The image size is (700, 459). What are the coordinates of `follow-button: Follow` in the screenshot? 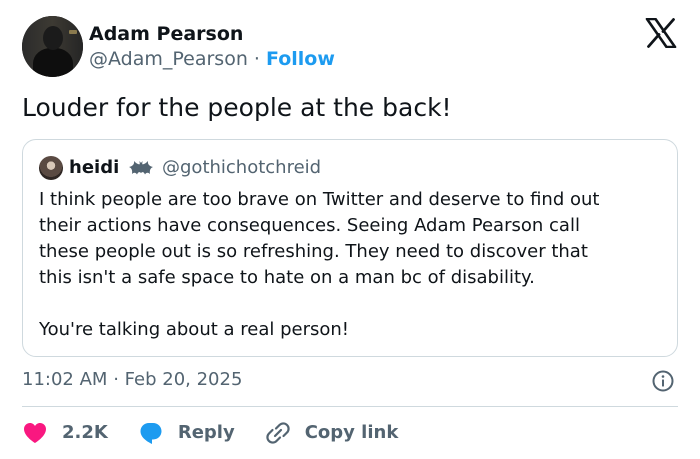 It's located at (300, 59).